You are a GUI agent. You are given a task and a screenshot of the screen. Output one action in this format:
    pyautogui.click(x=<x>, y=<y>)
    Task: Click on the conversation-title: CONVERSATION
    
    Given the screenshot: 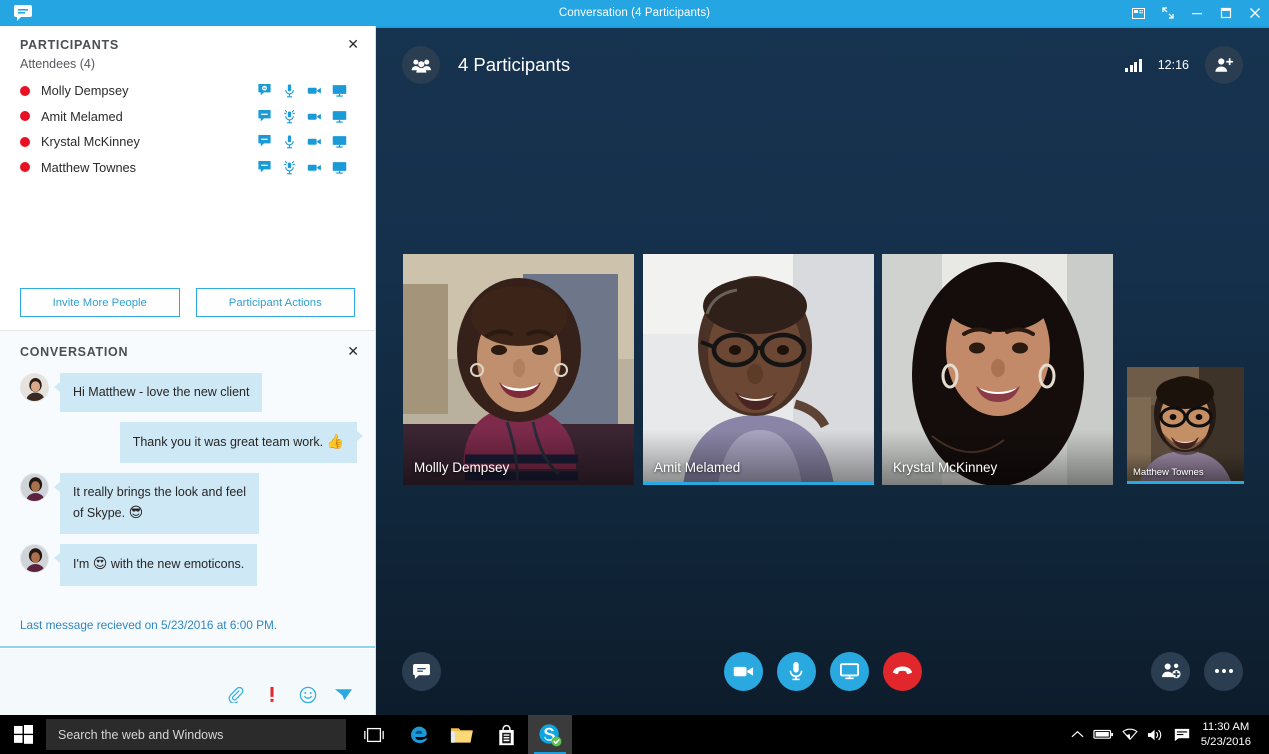 What is the action you would take?
    pyautogui.click(x=74, y=352)
    